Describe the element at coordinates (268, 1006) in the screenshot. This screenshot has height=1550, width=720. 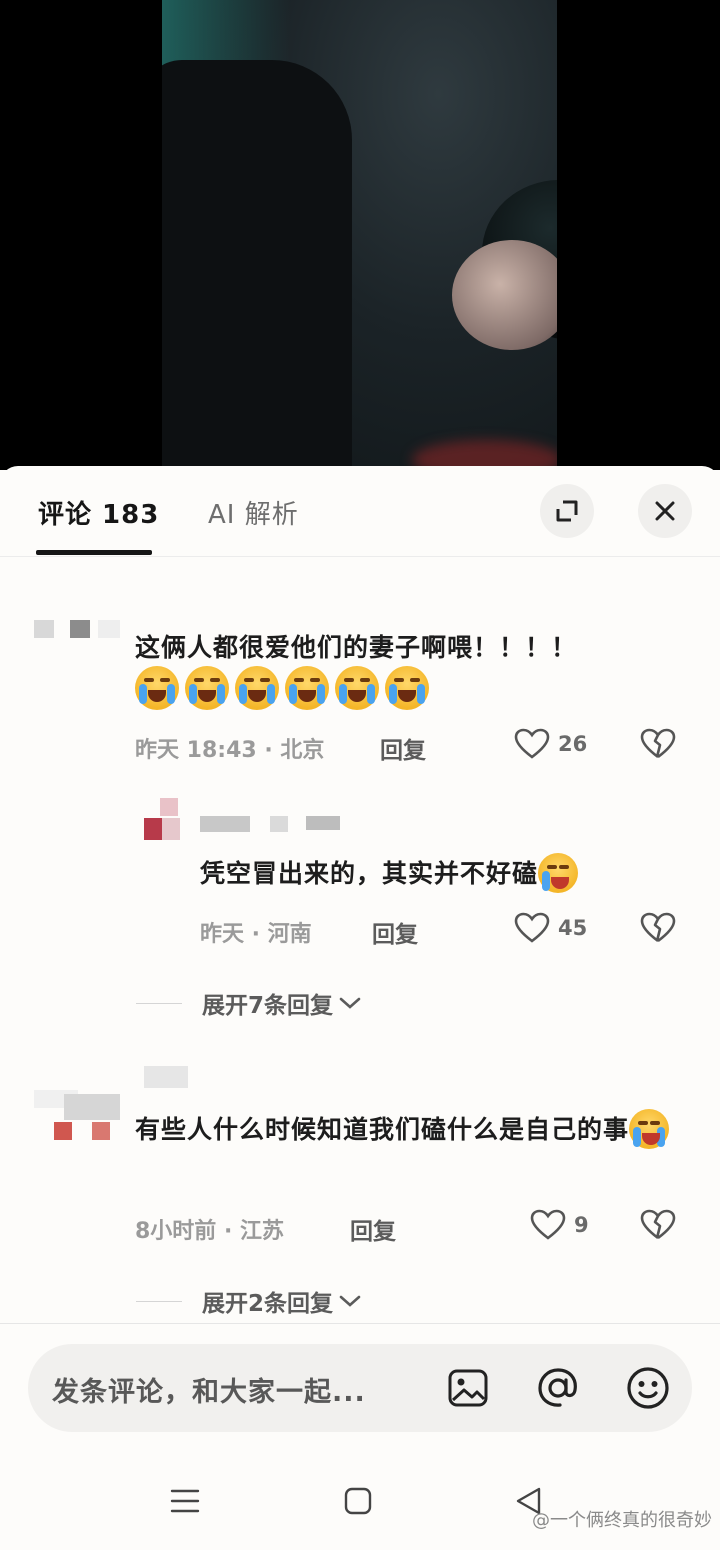
I see `expand-replies-label: 展开7条回复` at that location.